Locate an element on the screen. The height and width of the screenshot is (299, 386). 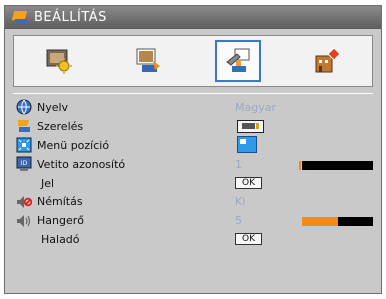
tab-image is located at coordinates (59, 61).